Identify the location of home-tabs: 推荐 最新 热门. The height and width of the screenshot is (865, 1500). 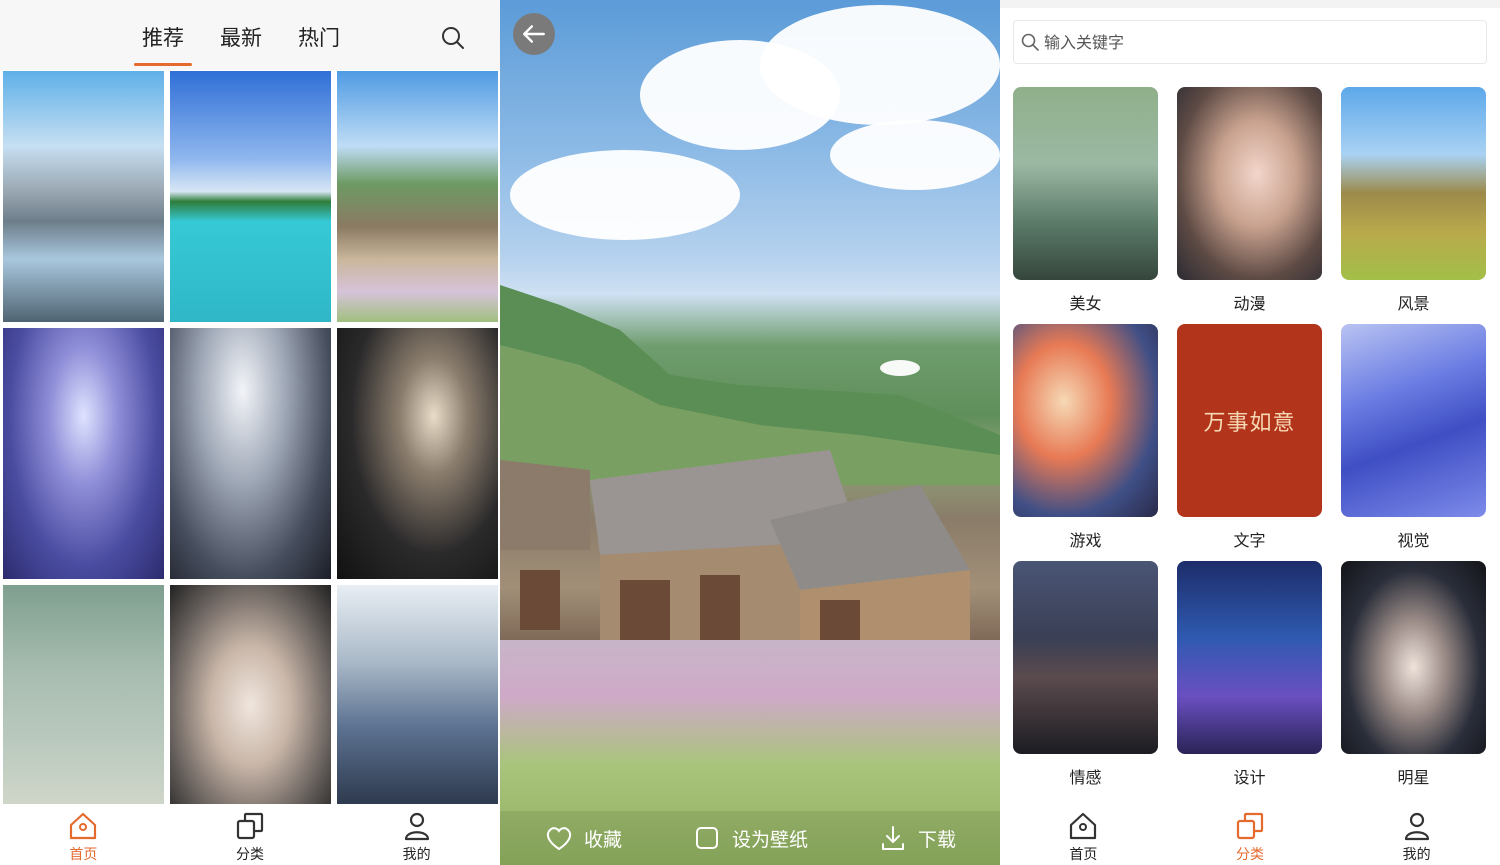
(241, 44).